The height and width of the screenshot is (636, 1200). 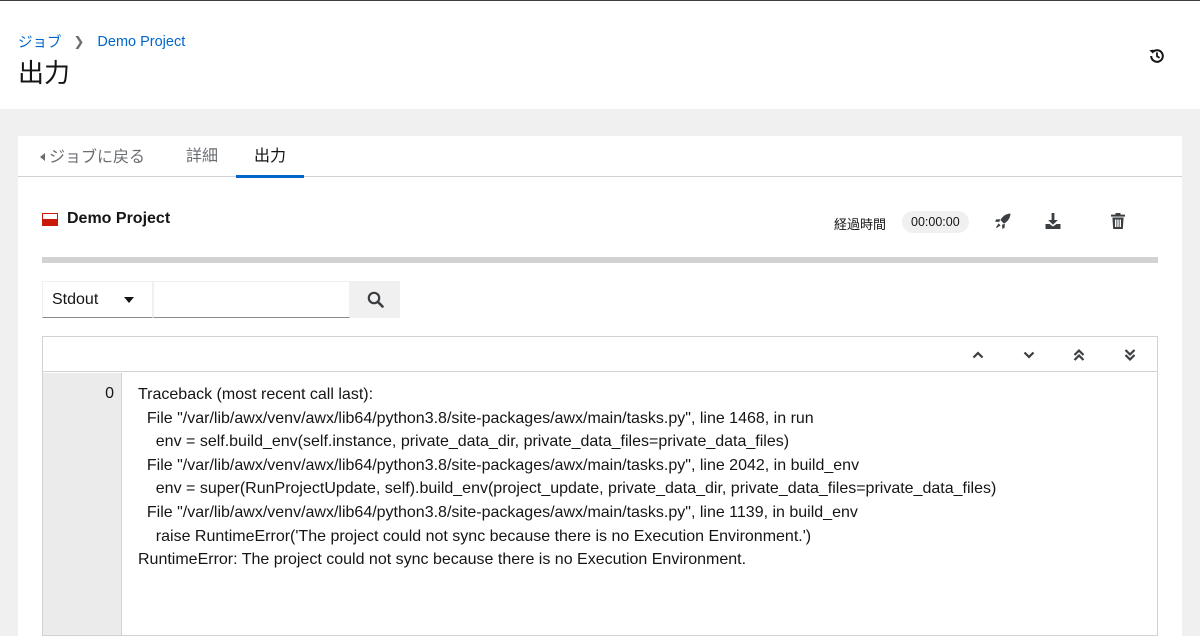 What do you see at coordinates (1053, 221) in the screenshot?
I see `download-icon` at bounding box center [1053, 221].